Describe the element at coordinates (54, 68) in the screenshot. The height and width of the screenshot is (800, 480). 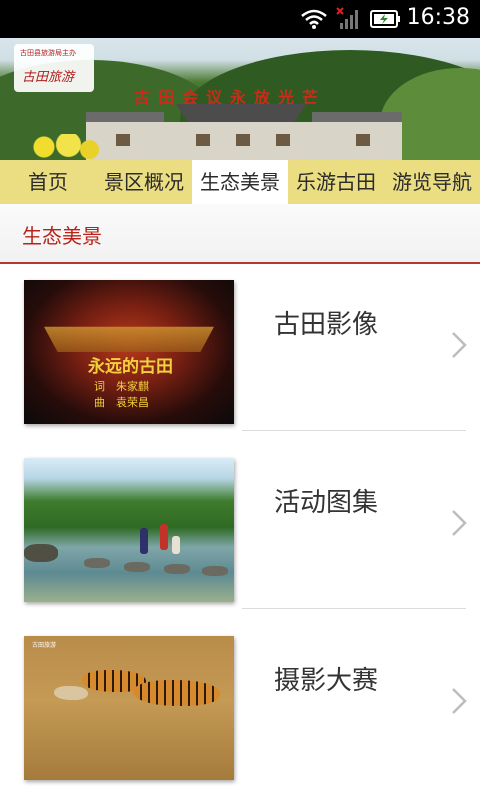
I see `app-logo: 古田县旅游局主办 古田旅游` at that location.